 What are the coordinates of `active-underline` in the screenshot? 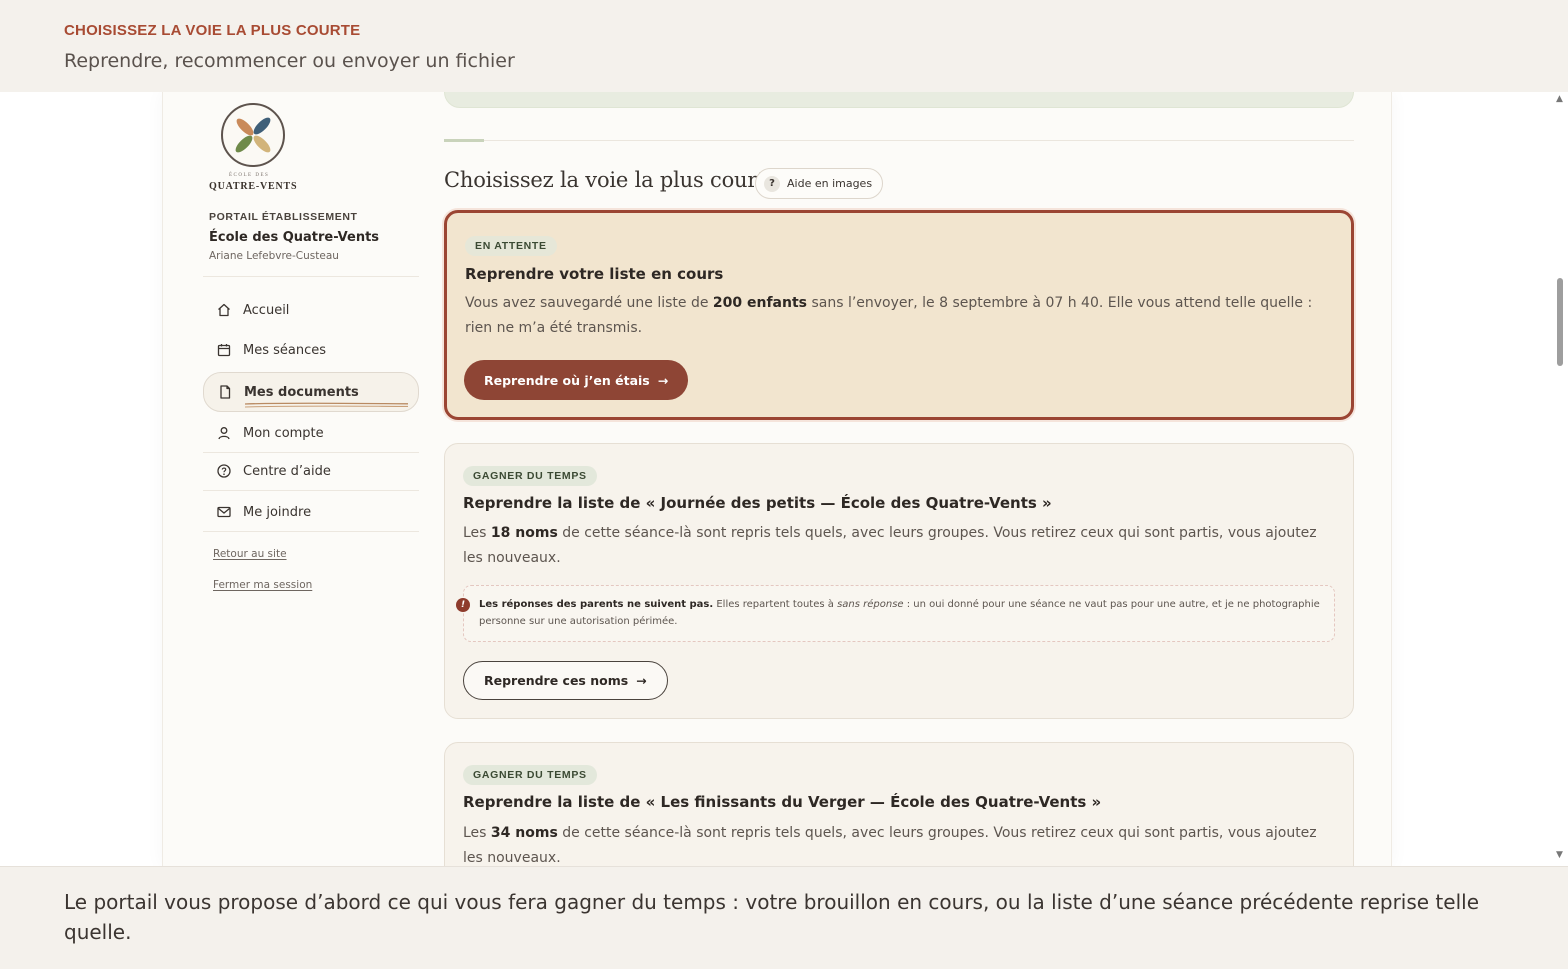 It's located at (326, 405).